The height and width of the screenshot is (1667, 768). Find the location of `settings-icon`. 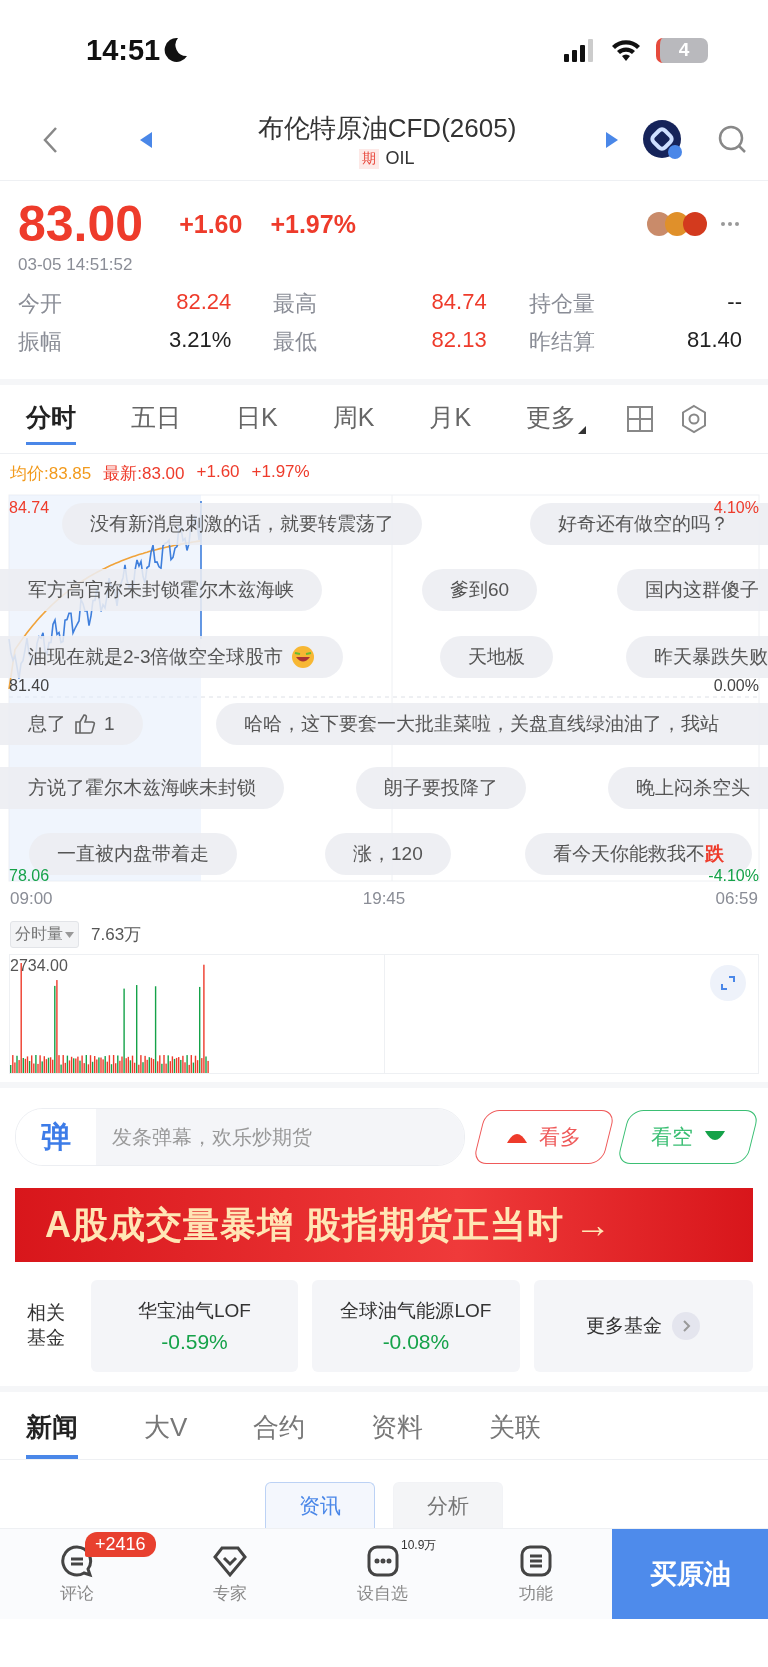

settings-icon is located at coordinates (694, 419).